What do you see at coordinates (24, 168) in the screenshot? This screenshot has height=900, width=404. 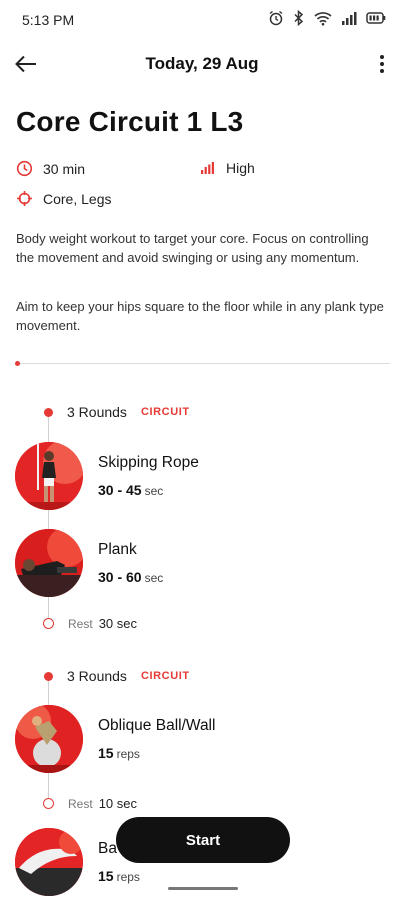 I see `clock-icon` at bounding box center [24, 168].